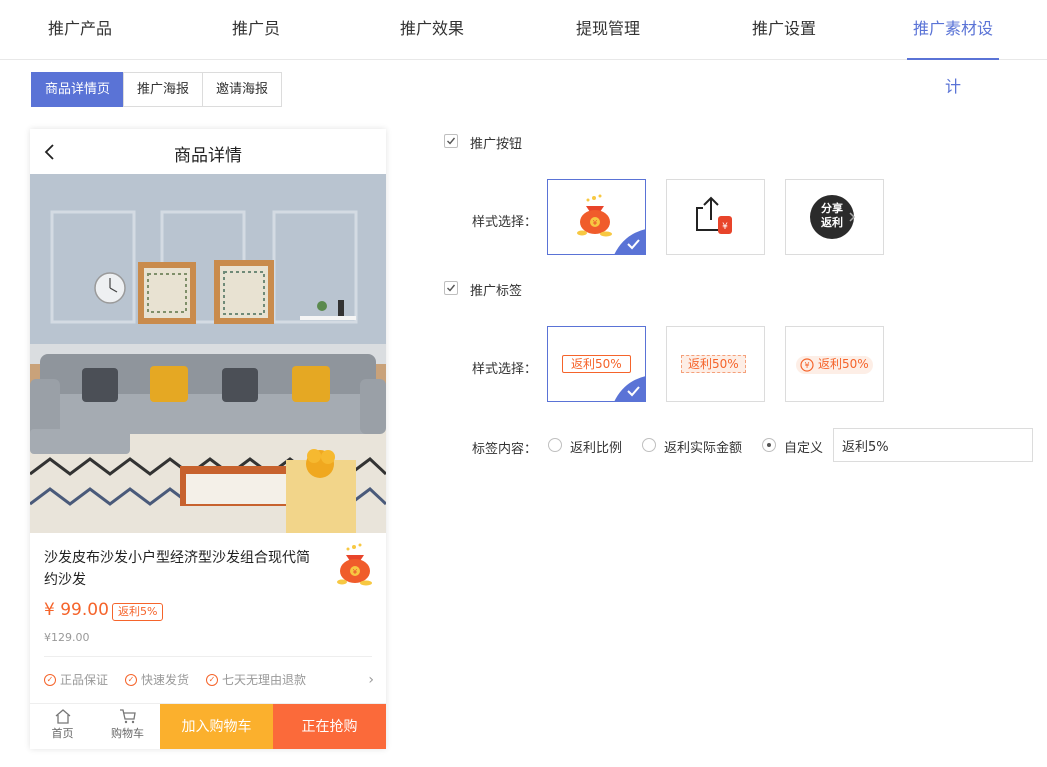 The image size is (1047, 767). Describe the element at coordinates (128, 726) in the screenshot. I see `bottom-nav-cart: 购物车` at that location.